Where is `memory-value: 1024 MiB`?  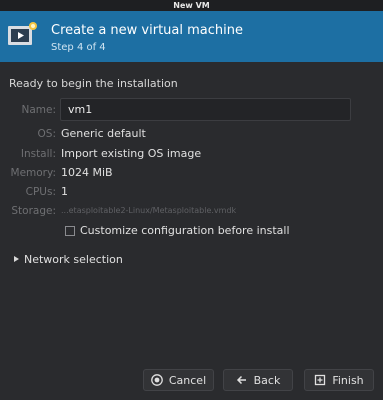 memory-value: 1024 MiB is located at coordinates (87, 172).